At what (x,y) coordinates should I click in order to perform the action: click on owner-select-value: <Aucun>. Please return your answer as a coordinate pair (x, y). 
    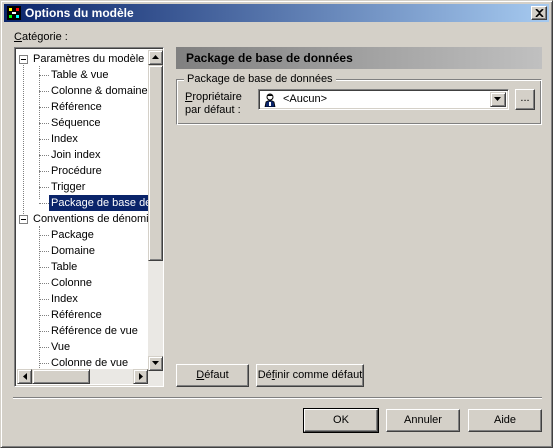
    Looking at the image, I should click on (305, 99).